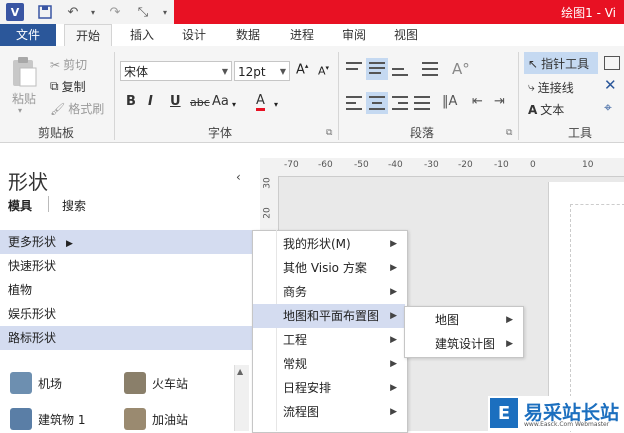 The height and width of the screenshot is (433, 624). I want to click on align-middle-icon, so click(377, 68).